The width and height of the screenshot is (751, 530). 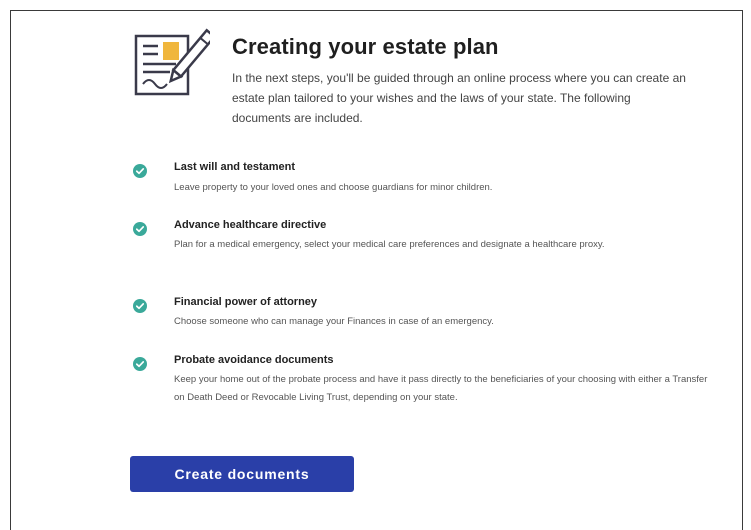 What do you see at coordinates (246, 302) in the screenshot?
I see `document-title: Financial power of attorney` at bounding box center [246, 302].